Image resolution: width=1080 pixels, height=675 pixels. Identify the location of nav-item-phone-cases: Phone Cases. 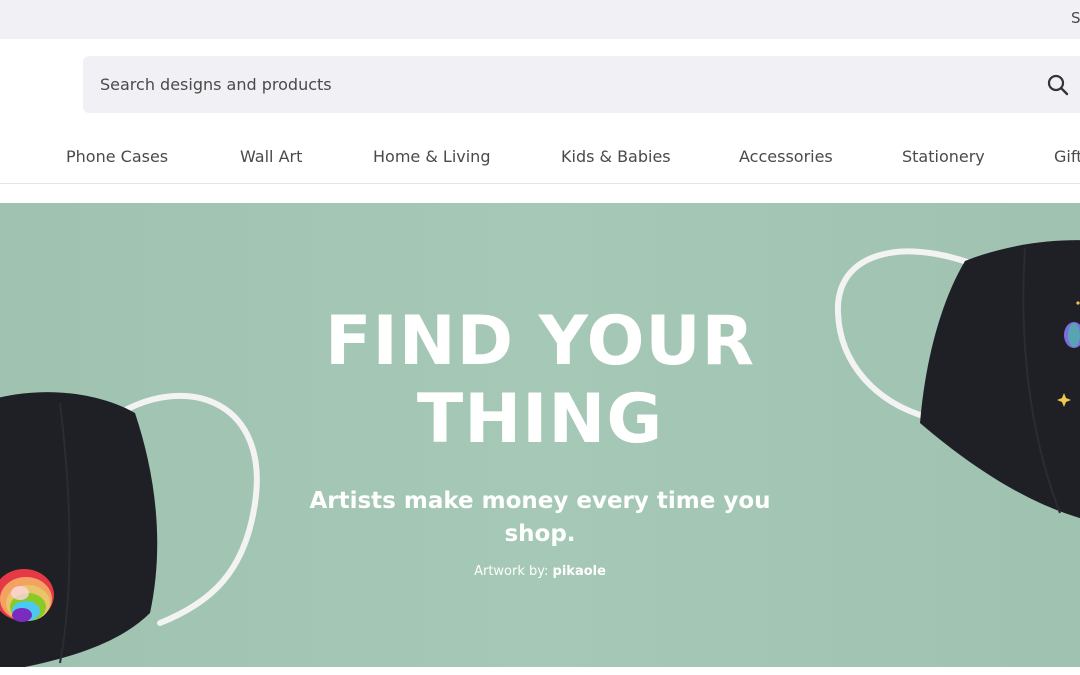
(117, 156).